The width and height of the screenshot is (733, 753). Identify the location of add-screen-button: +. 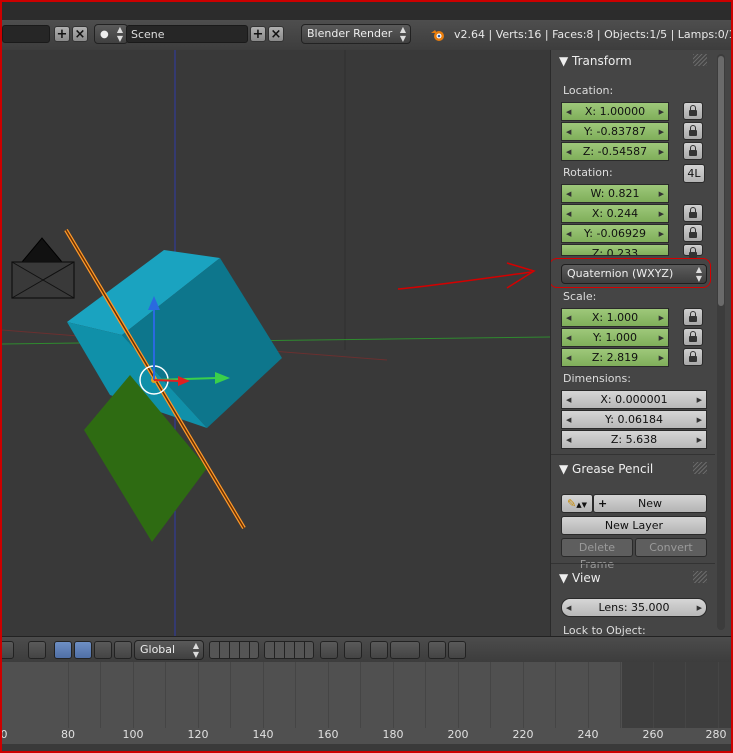
(62, 34).